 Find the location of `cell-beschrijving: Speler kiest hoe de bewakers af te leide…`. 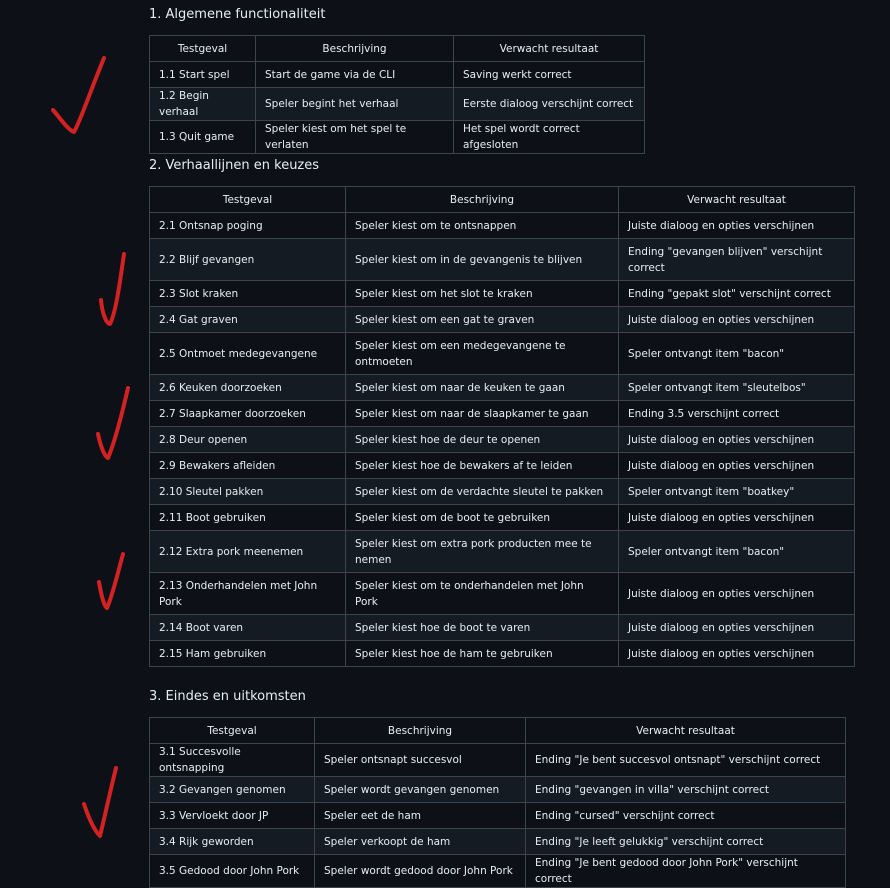

cell-beschrijving: Speler kiest hoe de bewakers af te leide… is located at coordinates (482, 465).